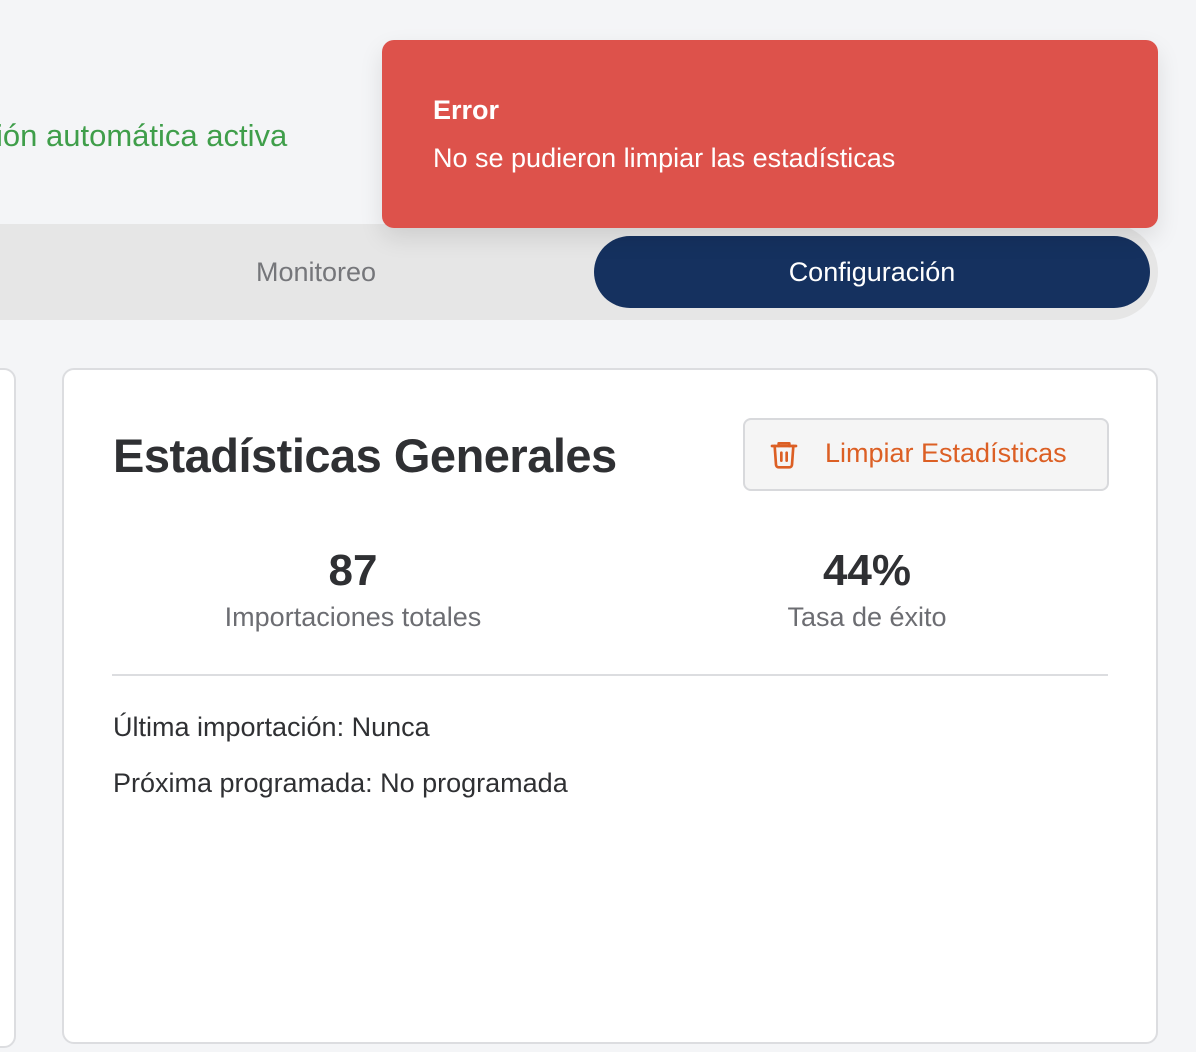 The height and width of the screenshot is (1052, 1196). What do you see at coordinates (784, 455) in the screenshot?
I see `trash-icon` at bounding box center [784, 455].